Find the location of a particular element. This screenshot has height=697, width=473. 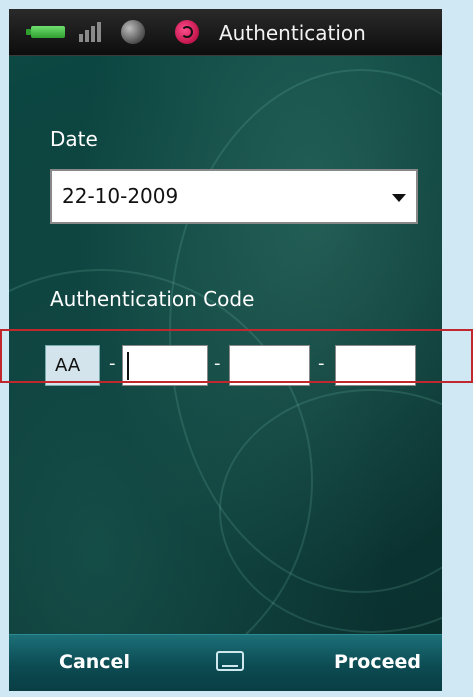

highlight-box is located at coordinates (236, 356).